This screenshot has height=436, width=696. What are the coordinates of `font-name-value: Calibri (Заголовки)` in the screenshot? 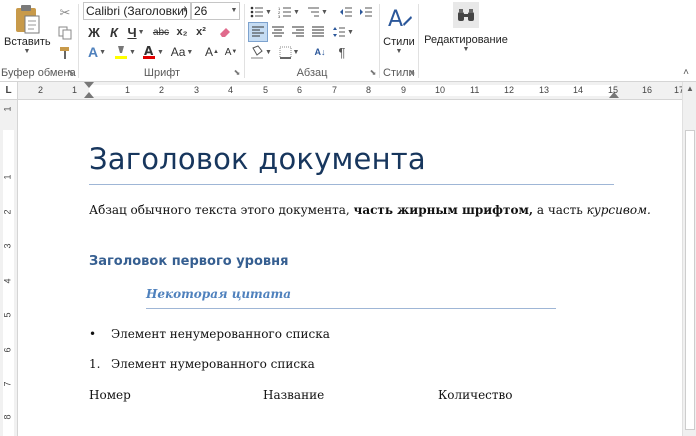 It's located at (137, 11).